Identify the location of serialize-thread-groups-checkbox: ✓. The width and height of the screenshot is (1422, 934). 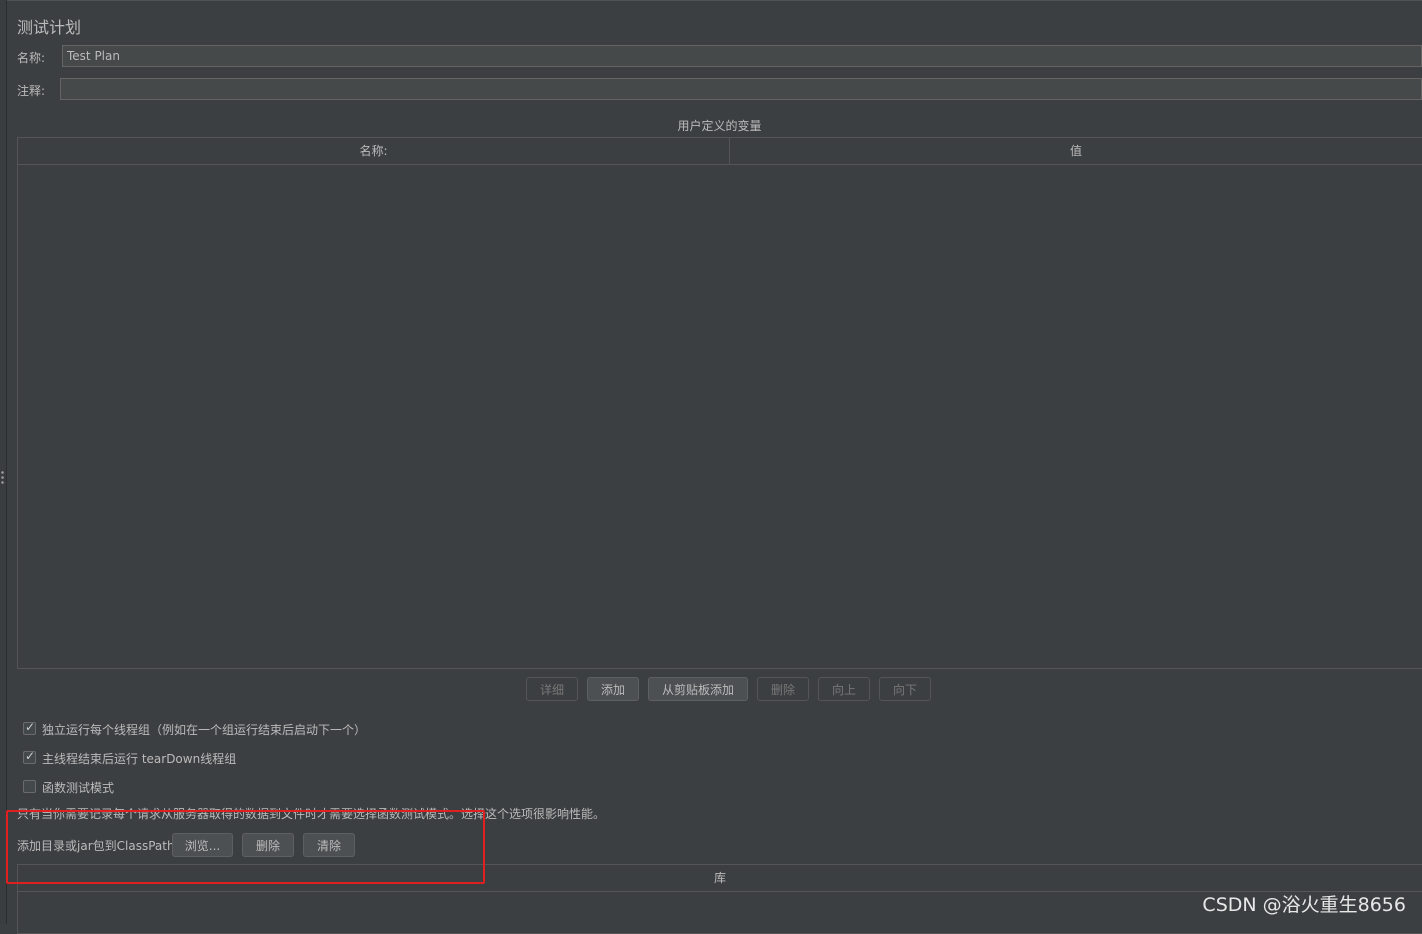
(29, 727).